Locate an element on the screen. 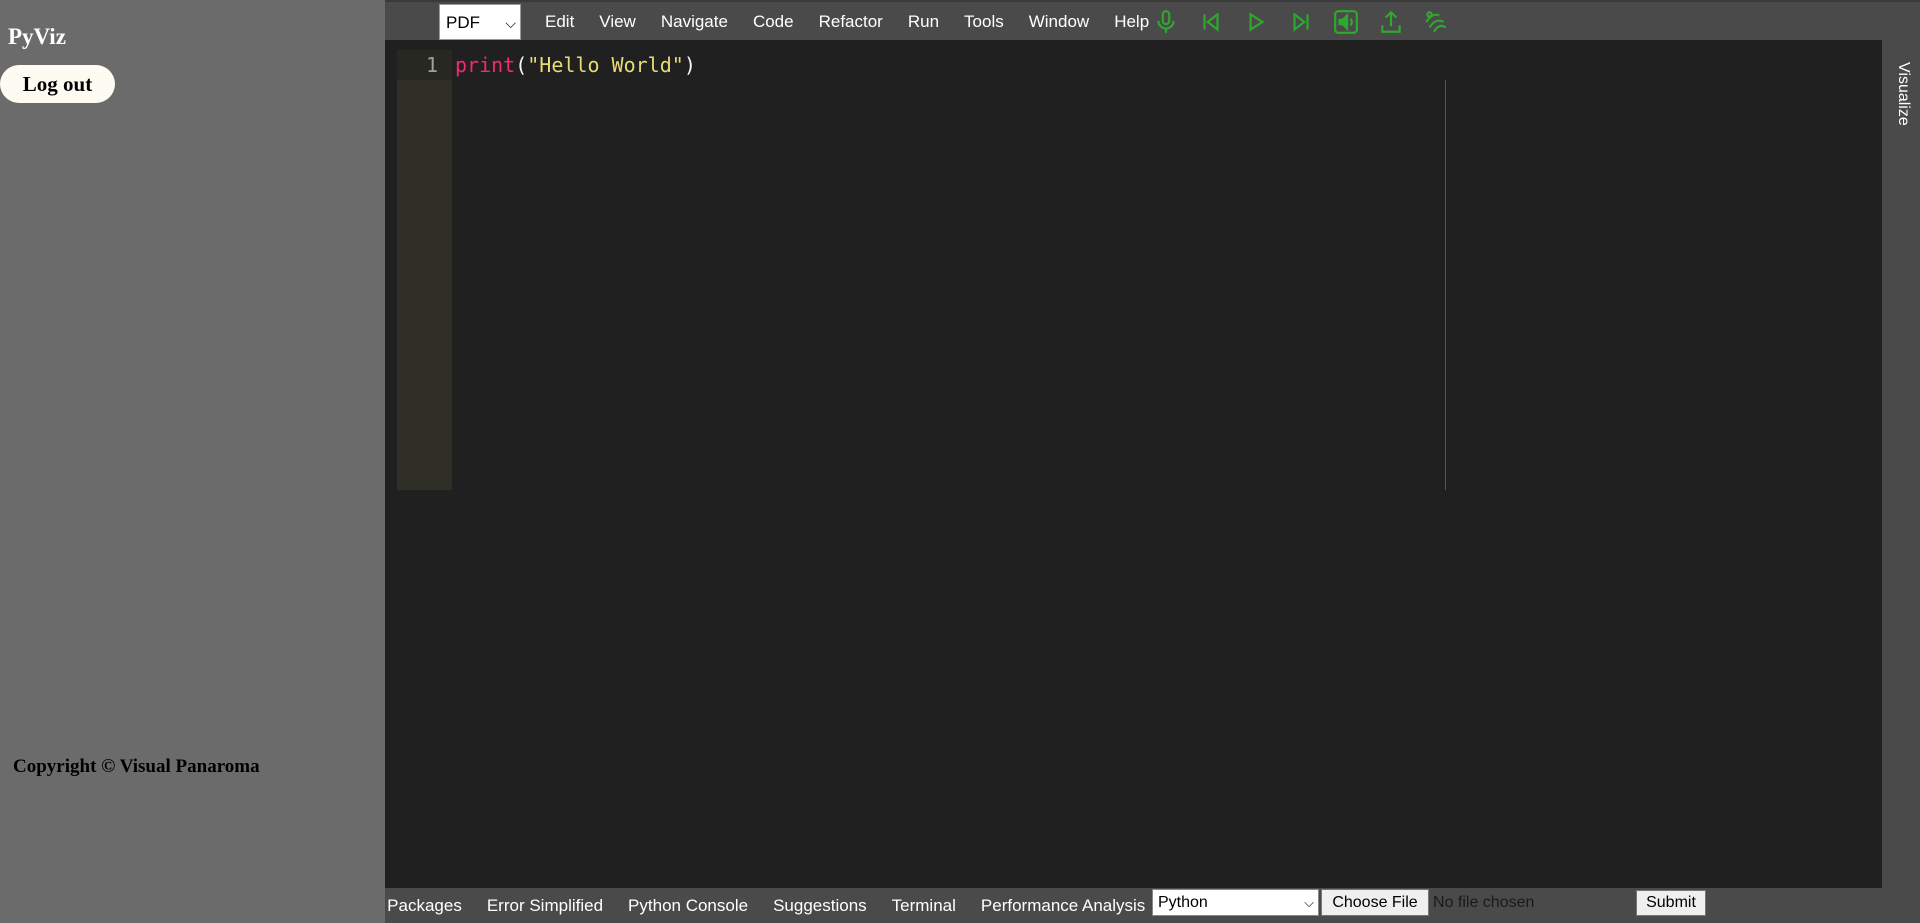 This screenshot has width=1920, height=923. submit-button: Submit is located at coordinates (1671, 903).